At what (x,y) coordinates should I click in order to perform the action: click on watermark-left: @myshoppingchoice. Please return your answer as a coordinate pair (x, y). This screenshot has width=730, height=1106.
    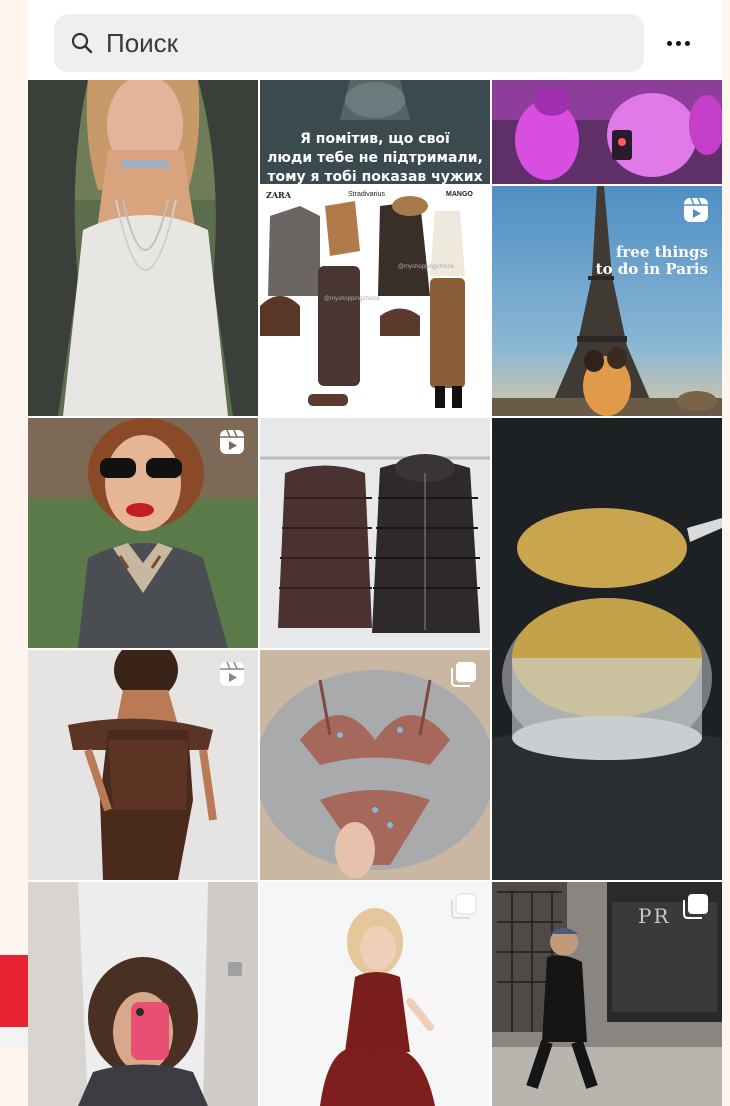
    Looking at the image, I should click on (352, 299).